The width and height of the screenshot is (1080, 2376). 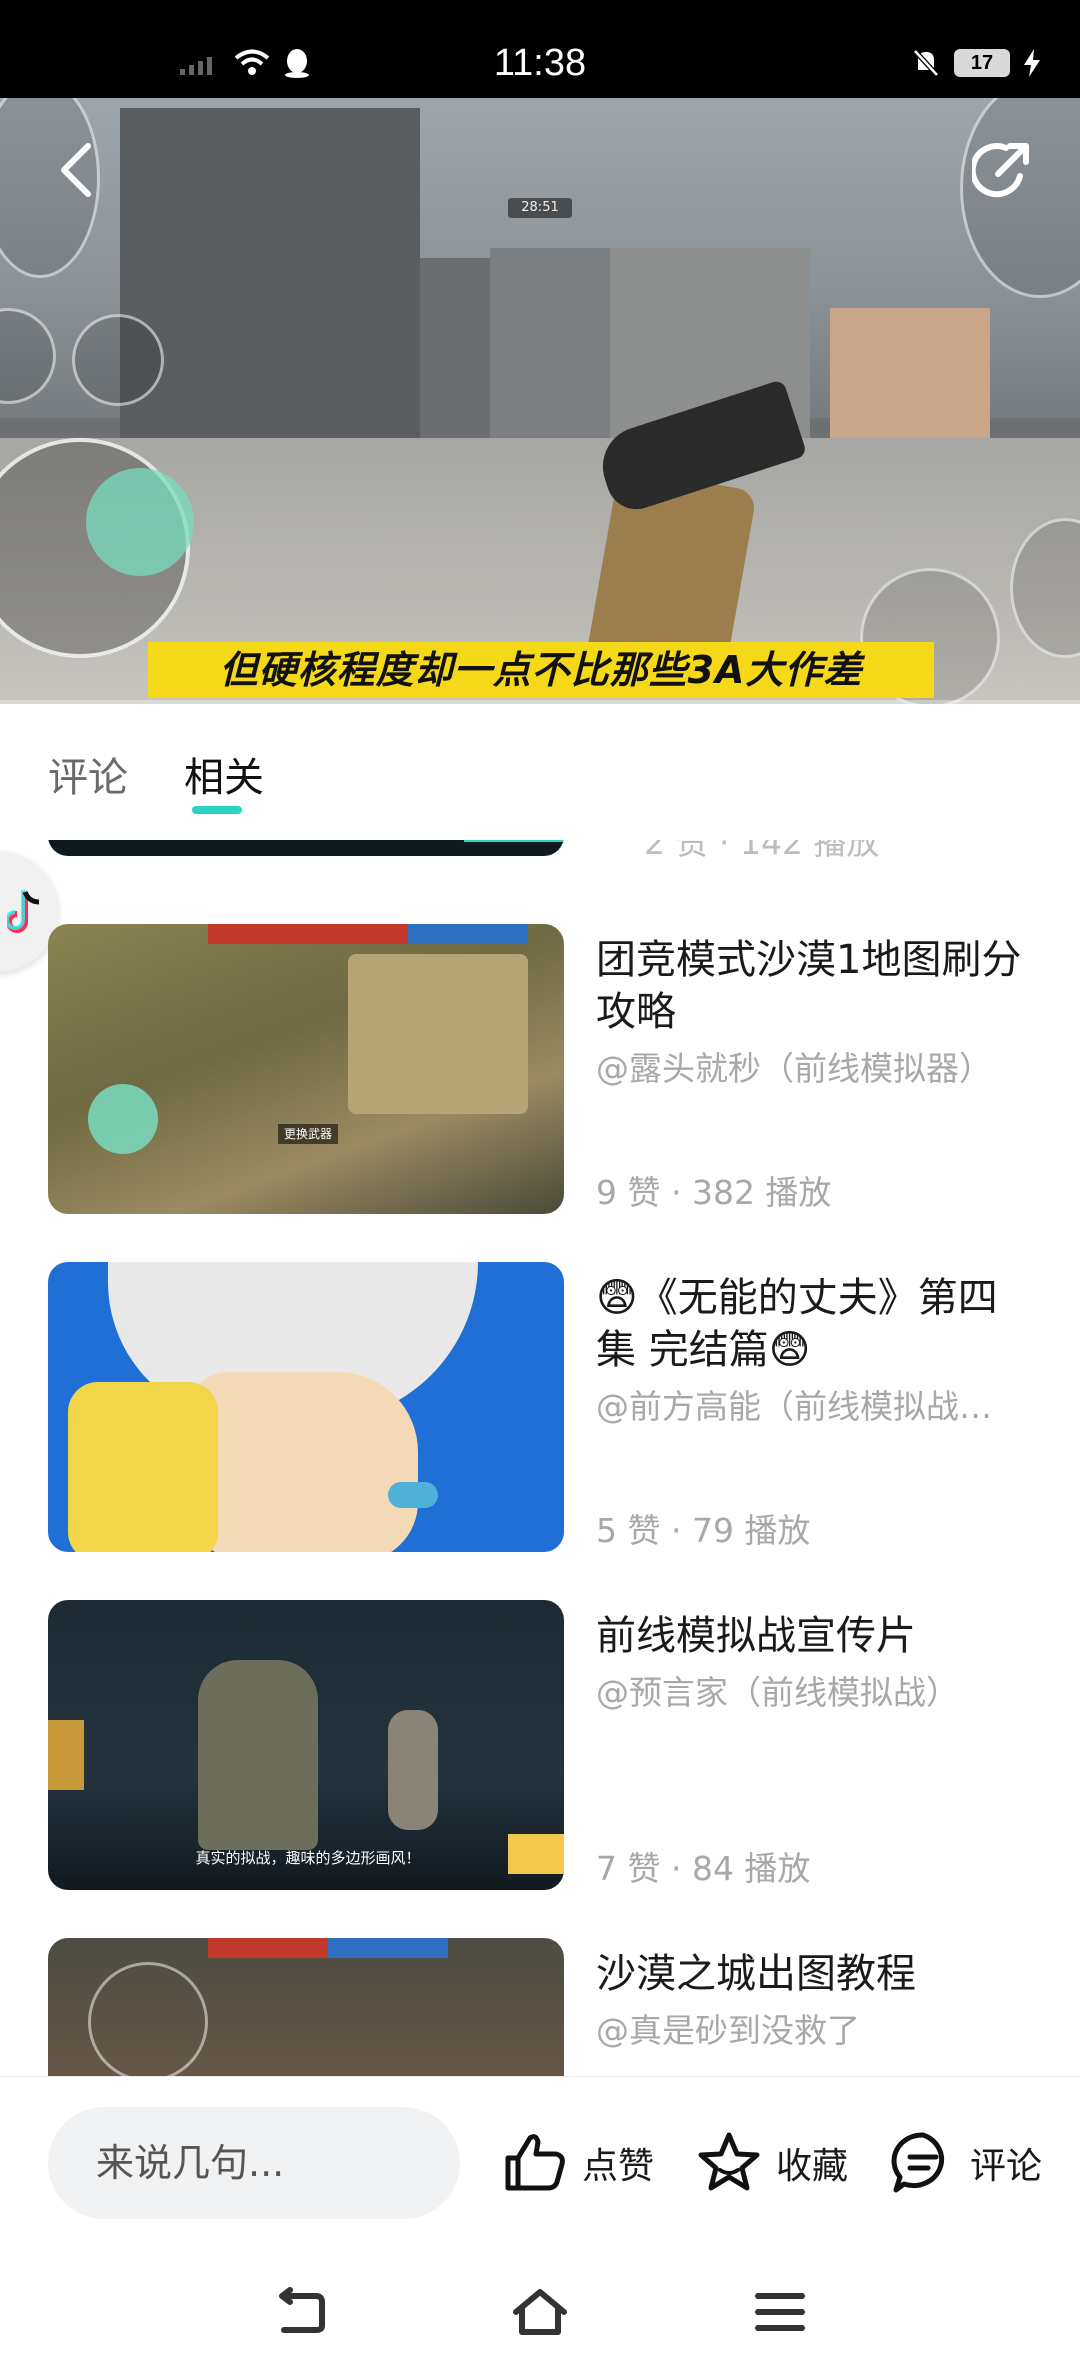 I want to click on system-nav-bar, so click(x=540, y=2312).